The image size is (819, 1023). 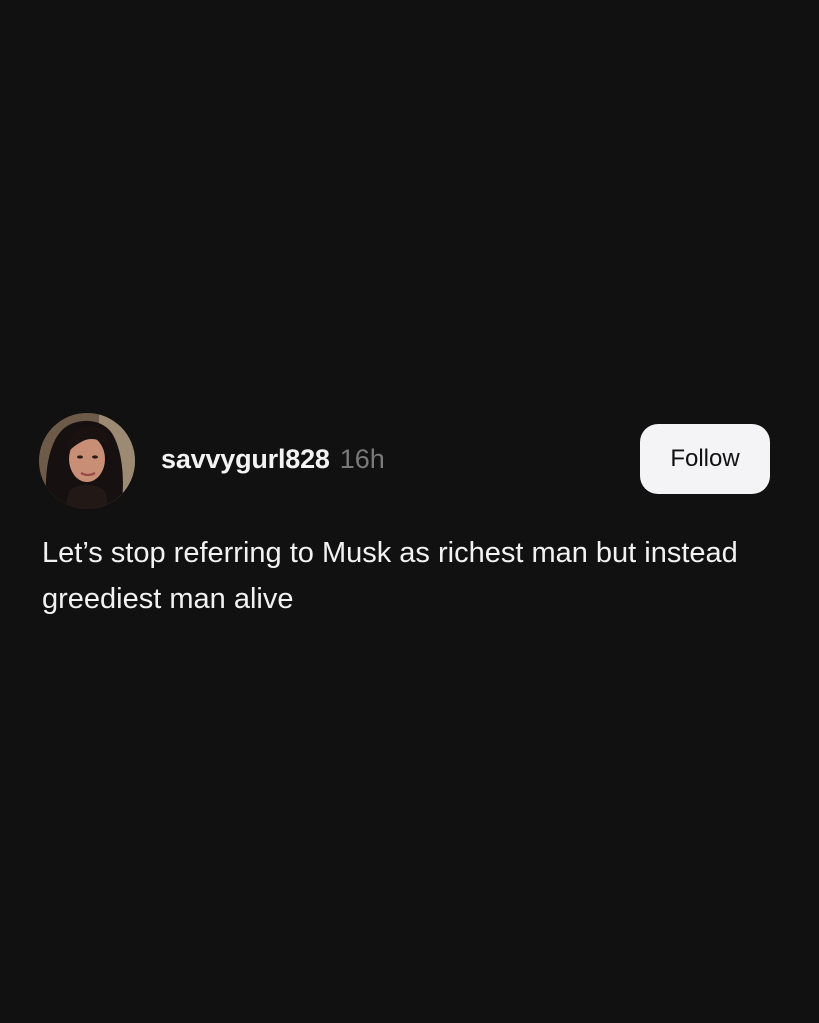 I want to click on username: savvygurl828, so click(x=245, y=459).